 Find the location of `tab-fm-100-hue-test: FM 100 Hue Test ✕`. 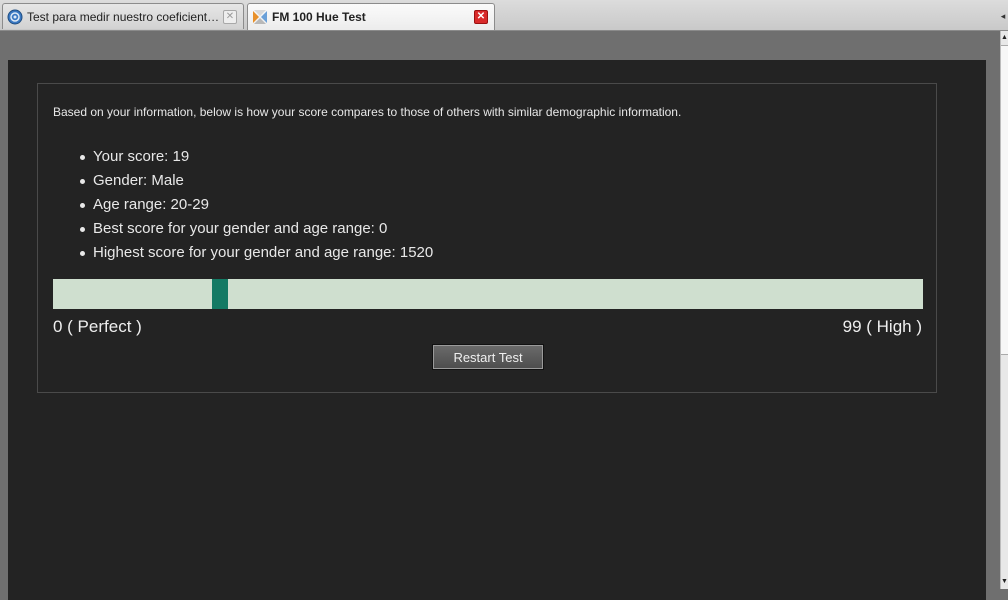

tab-fm-100-hue-test: FM 100 Hue Test ✕ is located at coordinates (371, 16).